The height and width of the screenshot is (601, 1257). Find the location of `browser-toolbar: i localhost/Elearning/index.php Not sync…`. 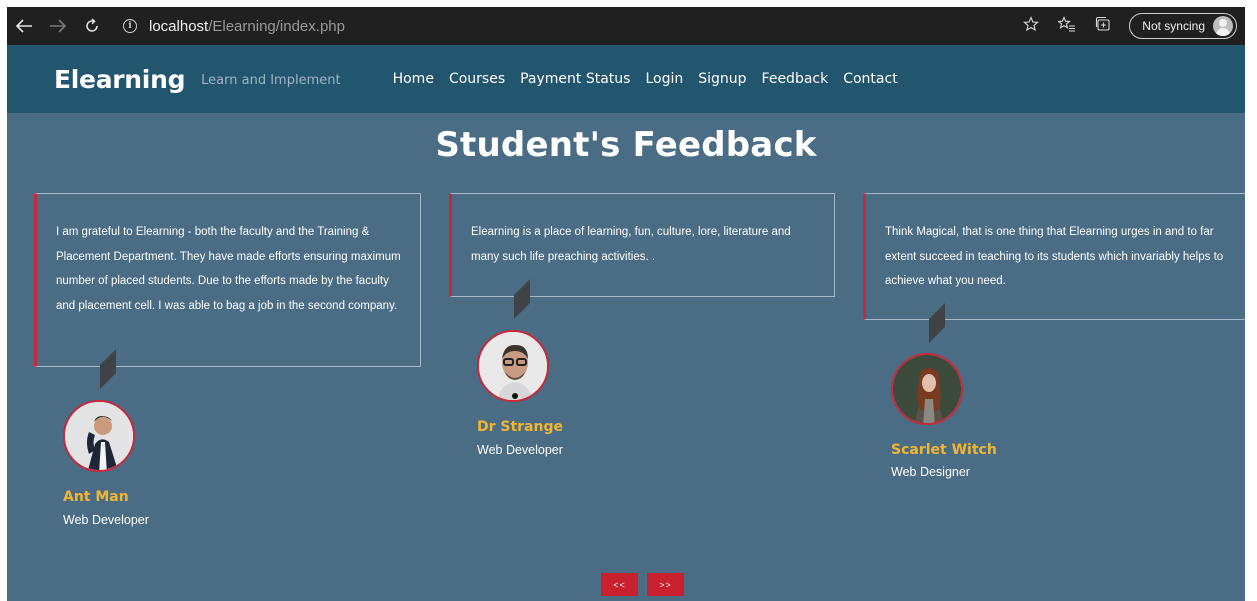

browser-toolbar: i localhost/Elearning/index.php Not sync… is located at coordinates (626, 26).